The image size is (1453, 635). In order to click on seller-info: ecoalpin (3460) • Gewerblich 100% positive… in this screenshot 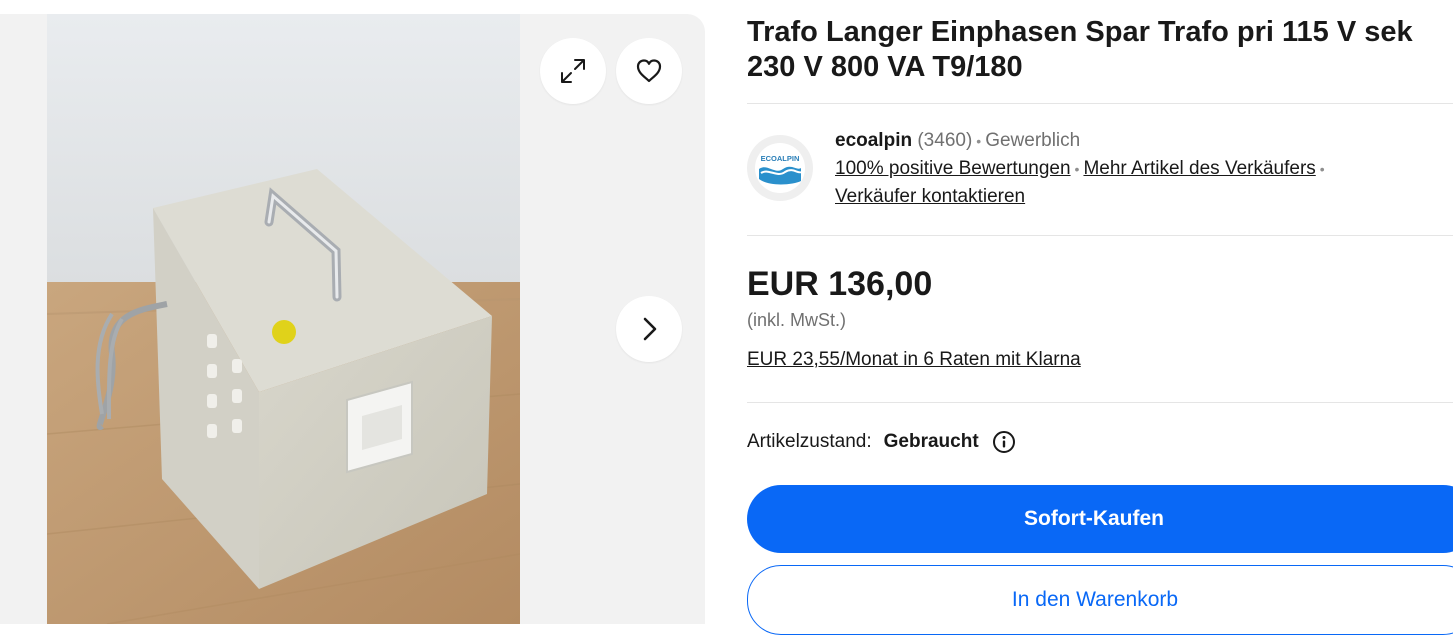, I will do `click(1140, 169)`.